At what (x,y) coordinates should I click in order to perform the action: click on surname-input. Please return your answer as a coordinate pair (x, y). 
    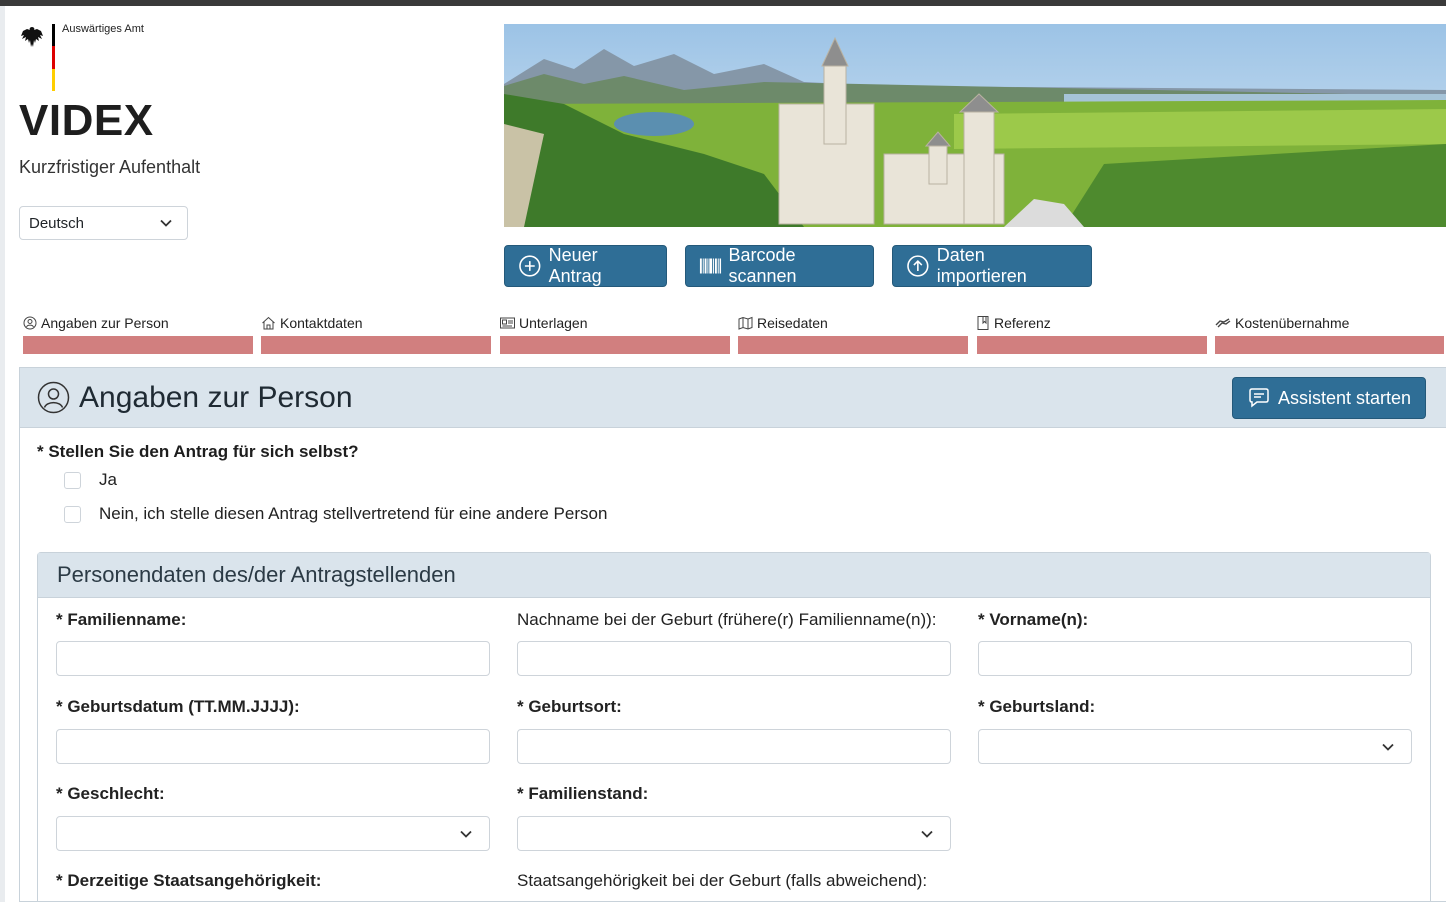
    Looking at the image, I should click on (273, 658).